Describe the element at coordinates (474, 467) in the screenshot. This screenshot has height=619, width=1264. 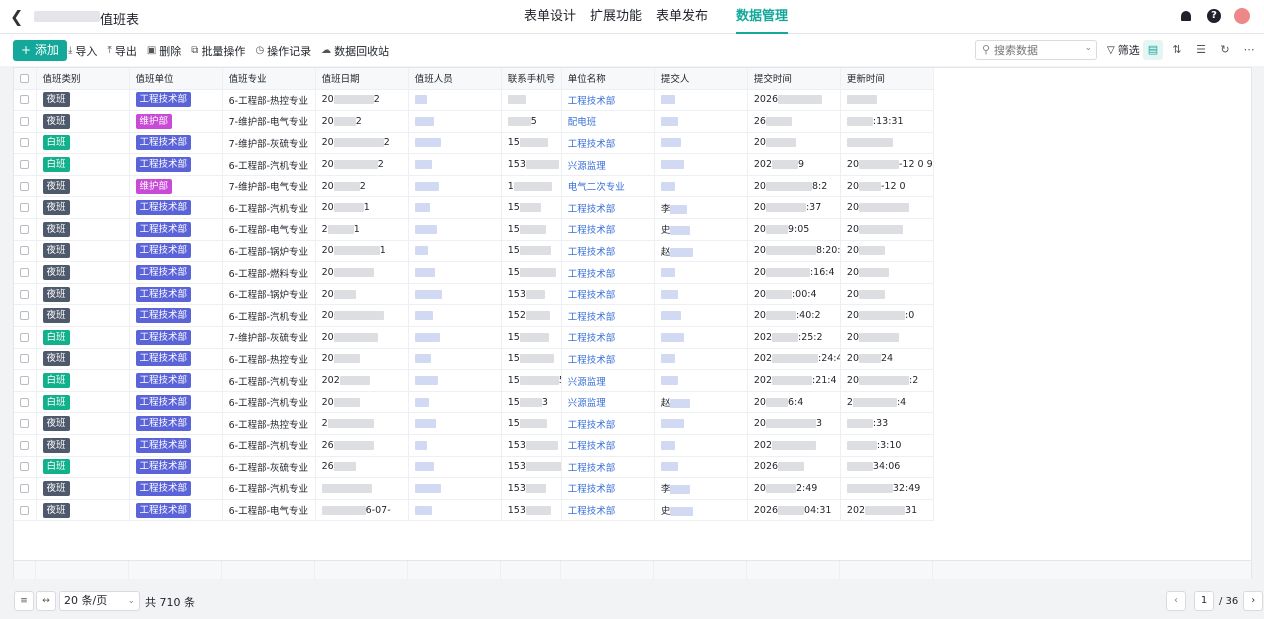
I see `table-row: 白班 工程技术部 6-工程部-灰硫专业 26 153 工程技术部 2026 34:06` at that location.